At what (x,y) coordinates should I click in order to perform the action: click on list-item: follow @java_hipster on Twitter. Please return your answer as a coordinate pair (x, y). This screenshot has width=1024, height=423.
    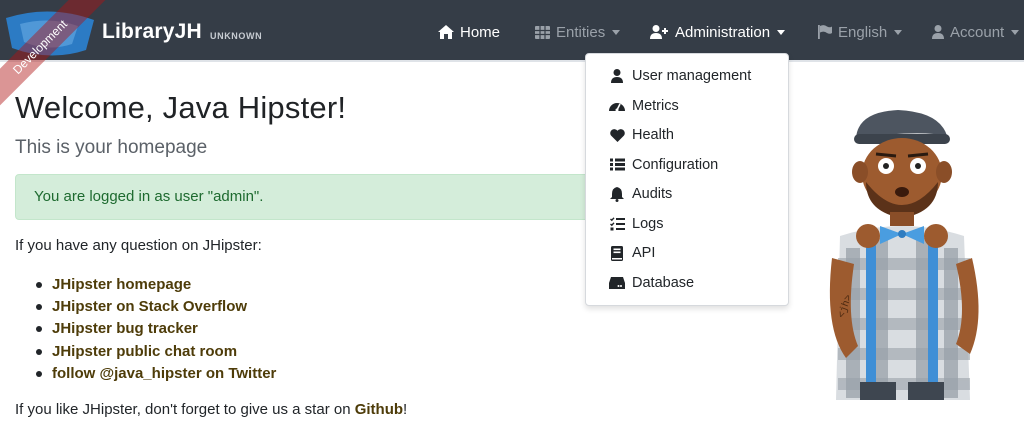
    Looking at the image, I should click on (145, 374).